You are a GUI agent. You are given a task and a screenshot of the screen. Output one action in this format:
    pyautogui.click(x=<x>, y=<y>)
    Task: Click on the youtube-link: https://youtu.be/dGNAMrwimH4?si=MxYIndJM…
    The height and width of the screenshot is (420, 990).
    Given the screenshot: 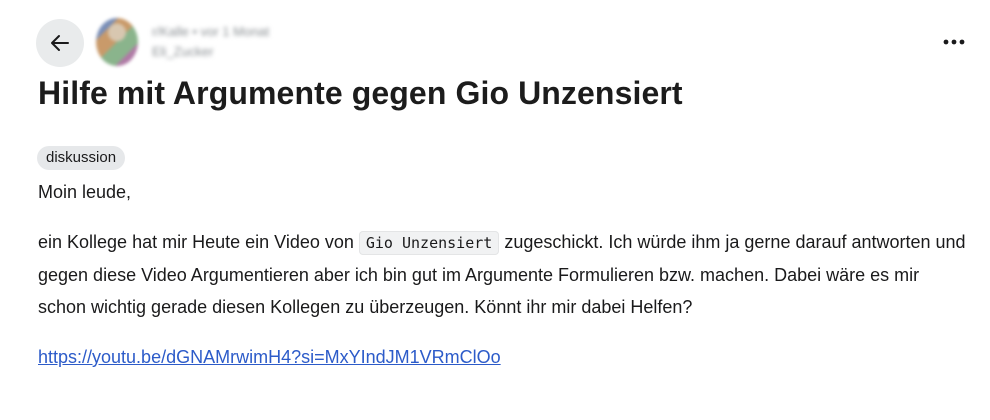 What is the action you would take?
    pyautogui.click(x=269, y=357)
    